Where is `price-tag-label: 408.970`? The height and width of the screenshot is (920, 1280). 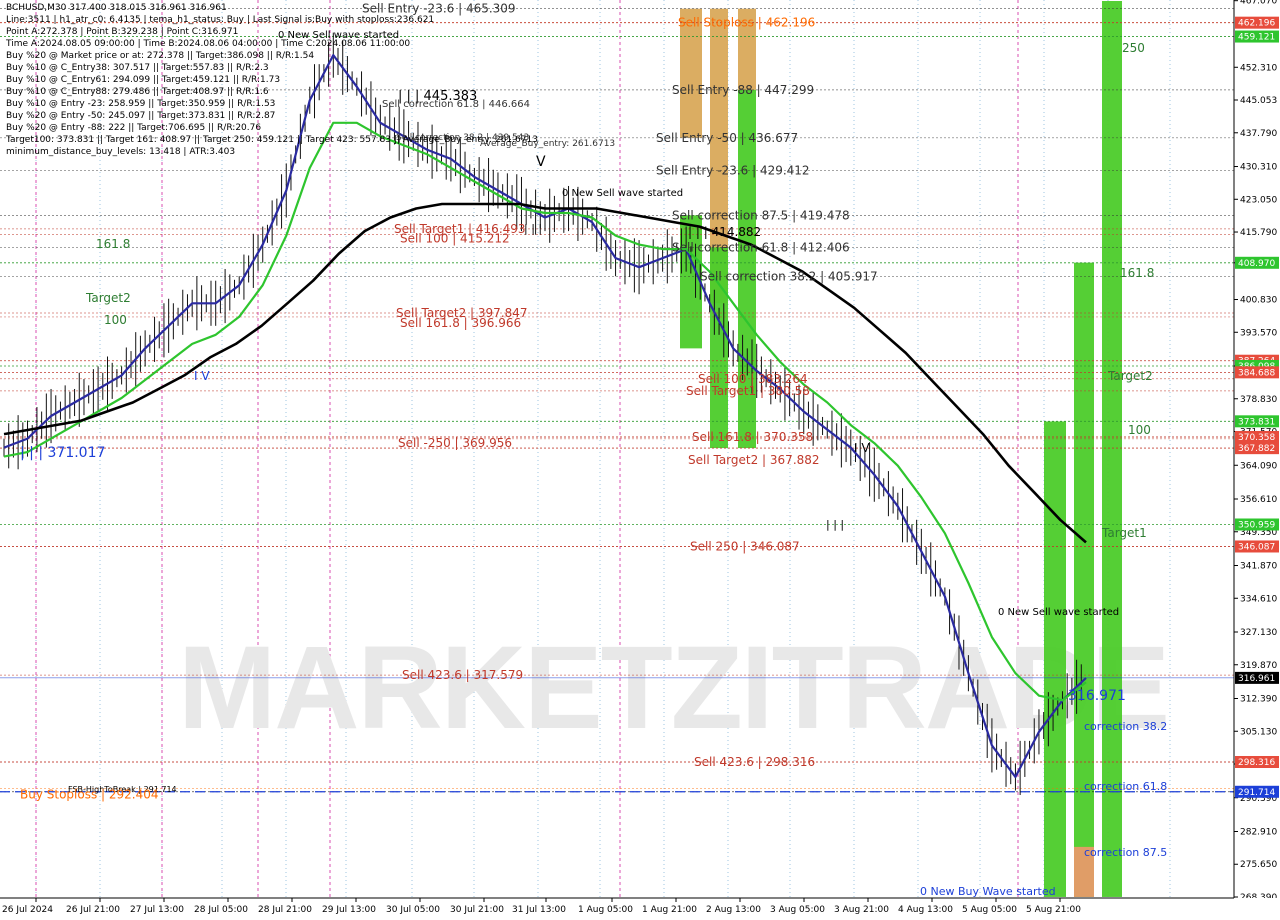 price-tag-label: 408.970 is located at coordinates (1256, 264).